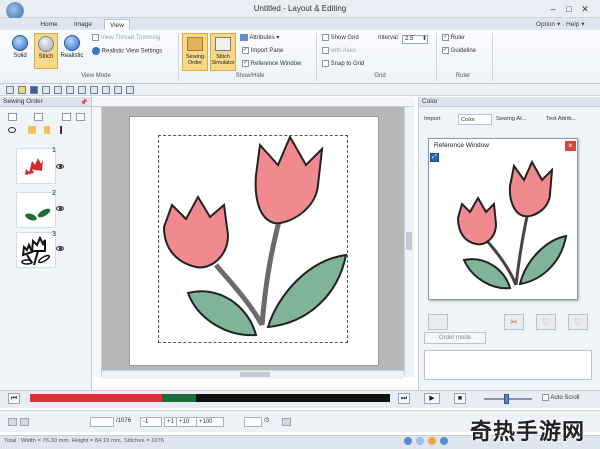 The image size is (600, 449). What do you see at coordinates (102, 422) in the screenshot?
I see `stitch-number-input` at bounding box center [102, 422].